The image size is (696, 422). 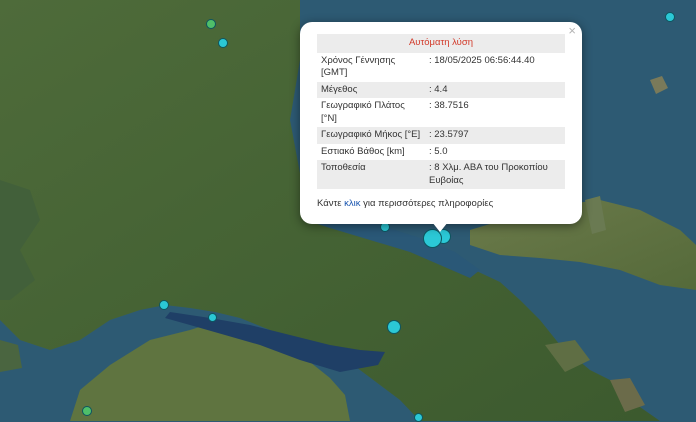 What do you see at coordinates (441, 43) in the screenshot?
I see `popup-title: Αυτόματη λύση` at bounding box center [441, 43].